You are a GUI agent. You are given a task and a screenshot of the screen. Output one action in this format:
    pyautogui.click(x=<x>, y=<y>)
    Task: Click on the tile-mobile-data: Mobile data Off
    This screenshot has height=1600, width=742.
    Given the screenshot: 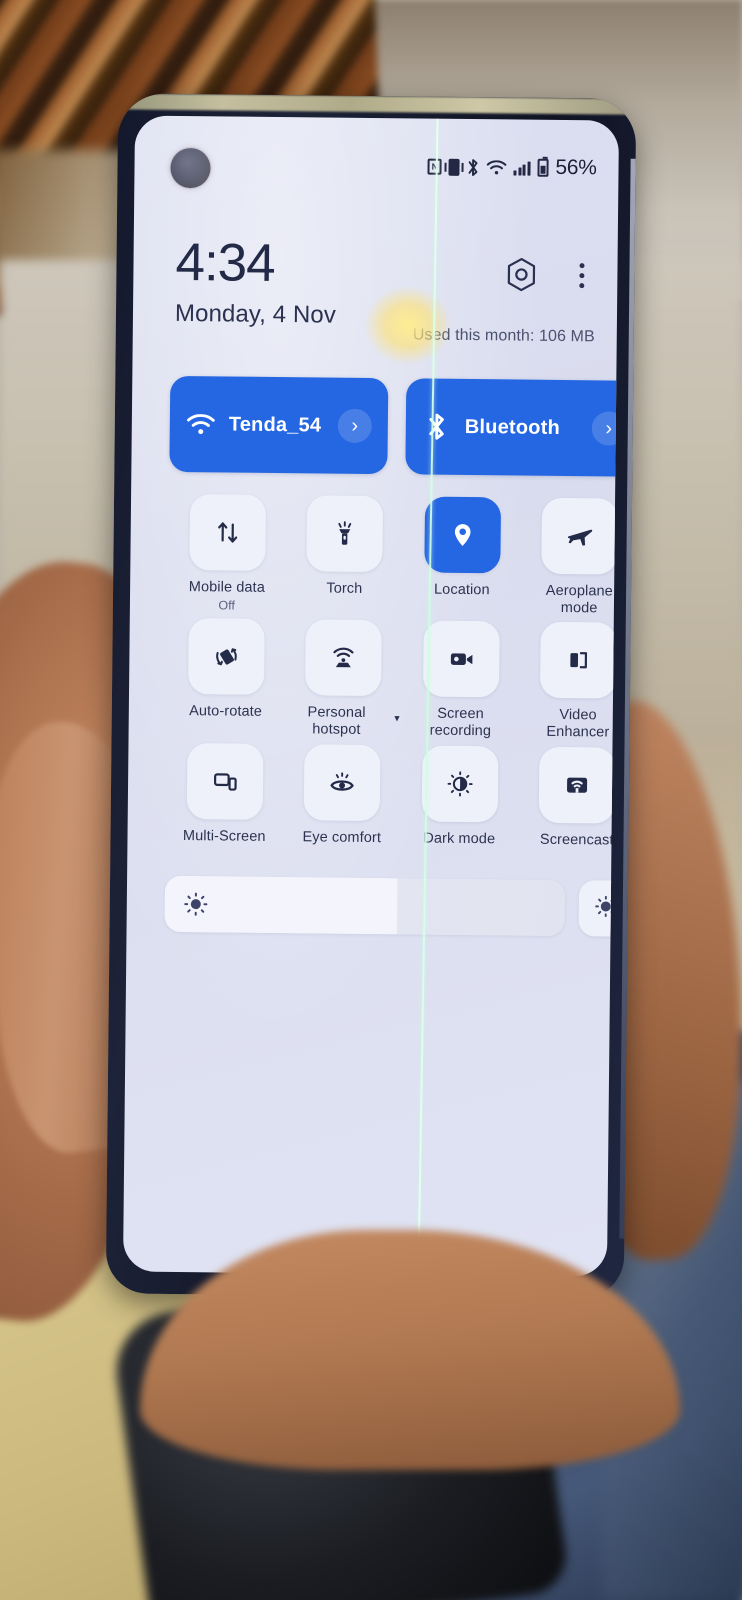 What is the action you would take?
    pyautogui.click(x=227, y=554)
    